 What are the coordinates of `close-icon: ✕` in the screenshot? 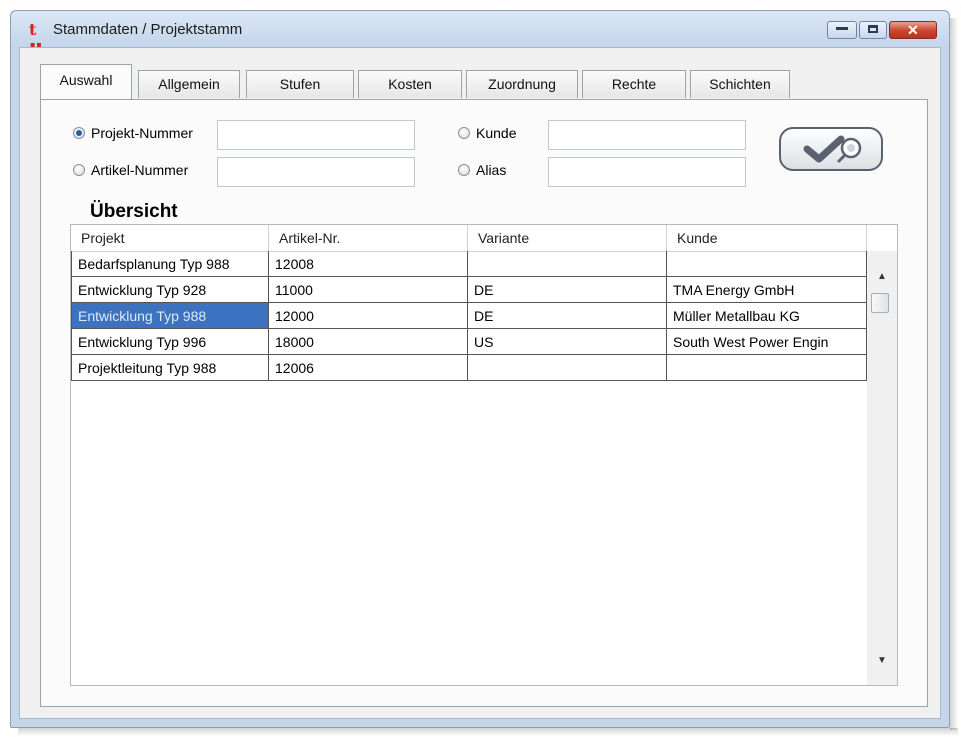 It's located at (913, 30).